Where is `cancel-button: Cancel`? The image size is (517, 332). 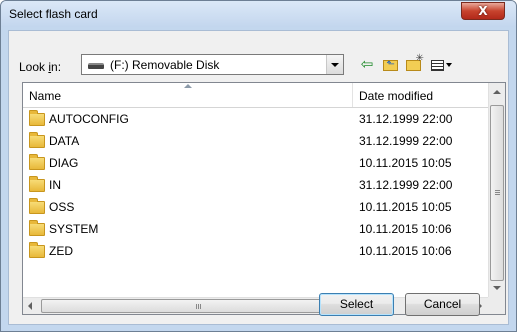
cancel-button: Cancel is located at coordinates (442, 304).